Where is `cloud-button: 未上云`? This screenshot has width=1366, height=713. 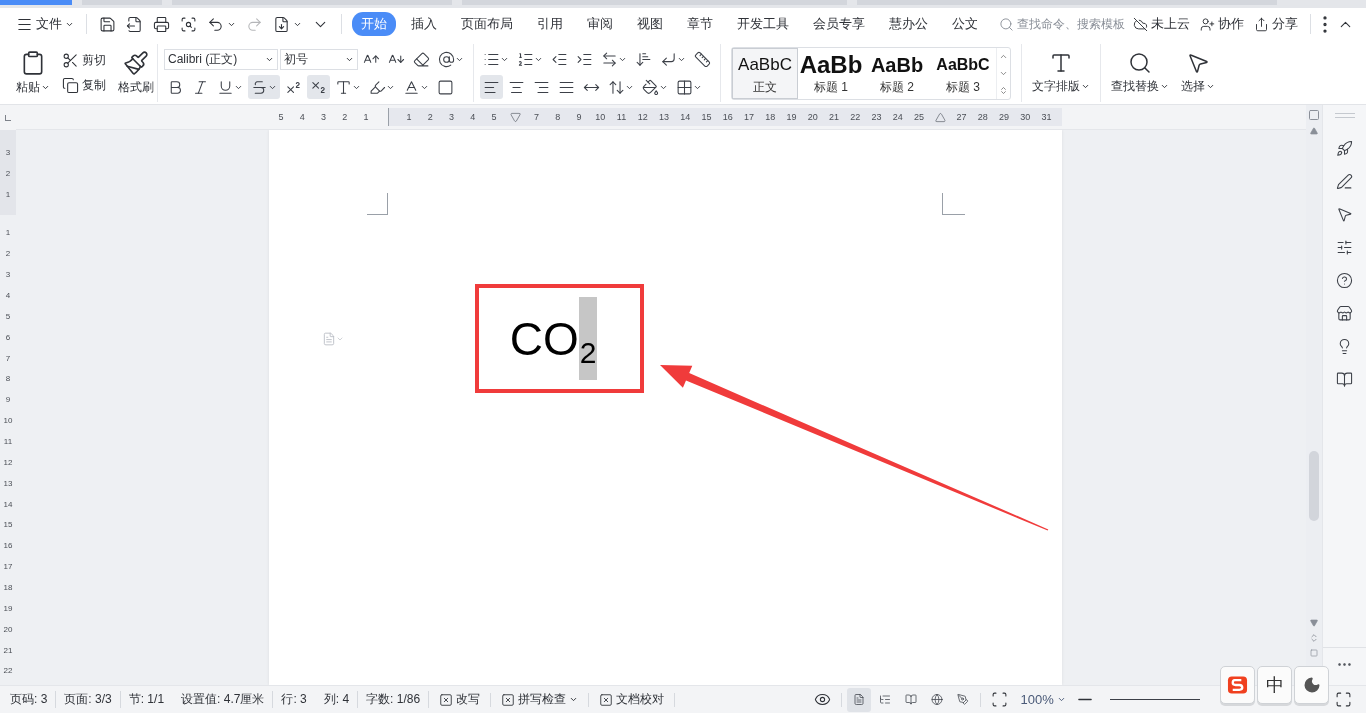 cloud-button: 未上云 is located at coordinates (1161, 24).